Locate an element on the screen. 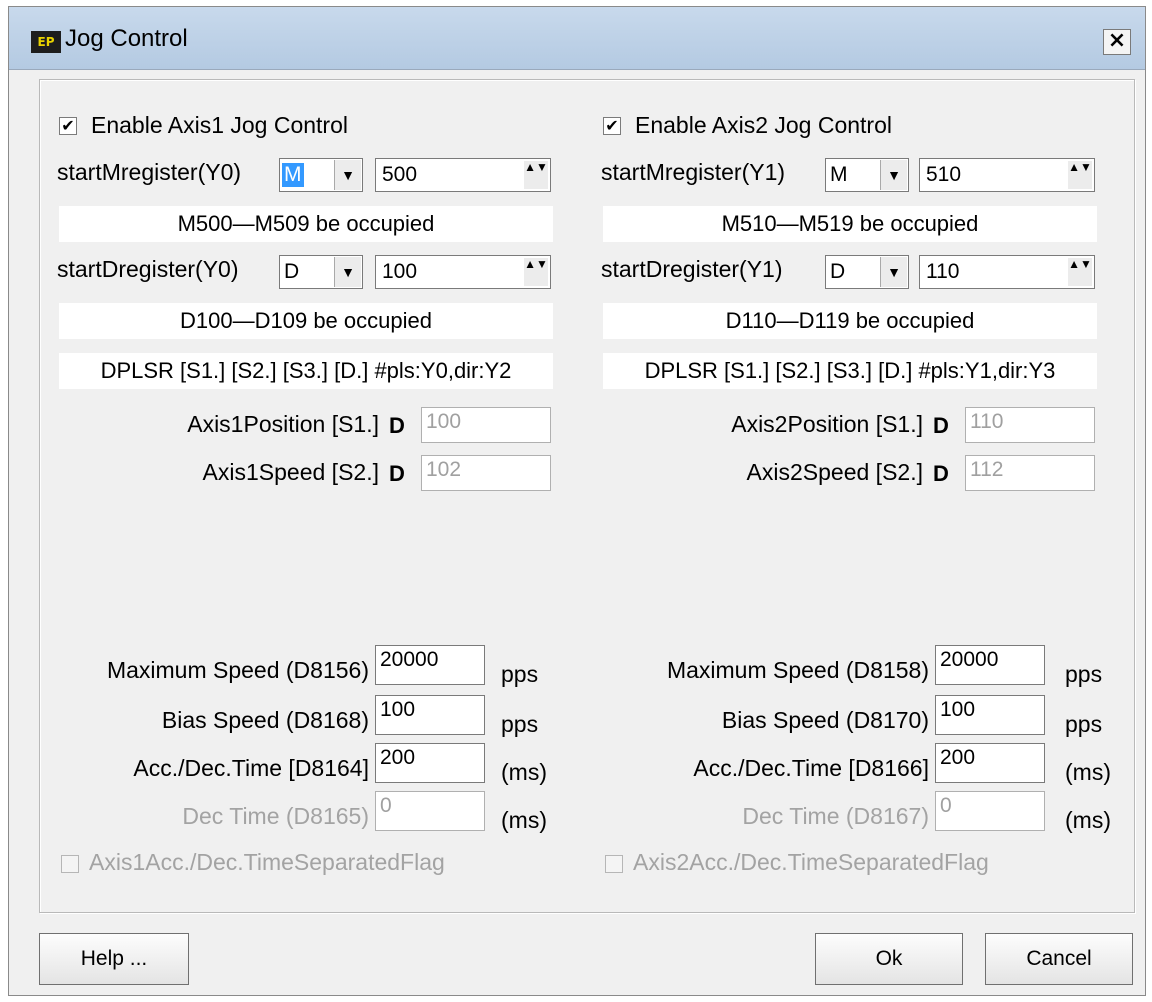  axis1-bias-speed-input: 100 is located at coordinates (430, 715).